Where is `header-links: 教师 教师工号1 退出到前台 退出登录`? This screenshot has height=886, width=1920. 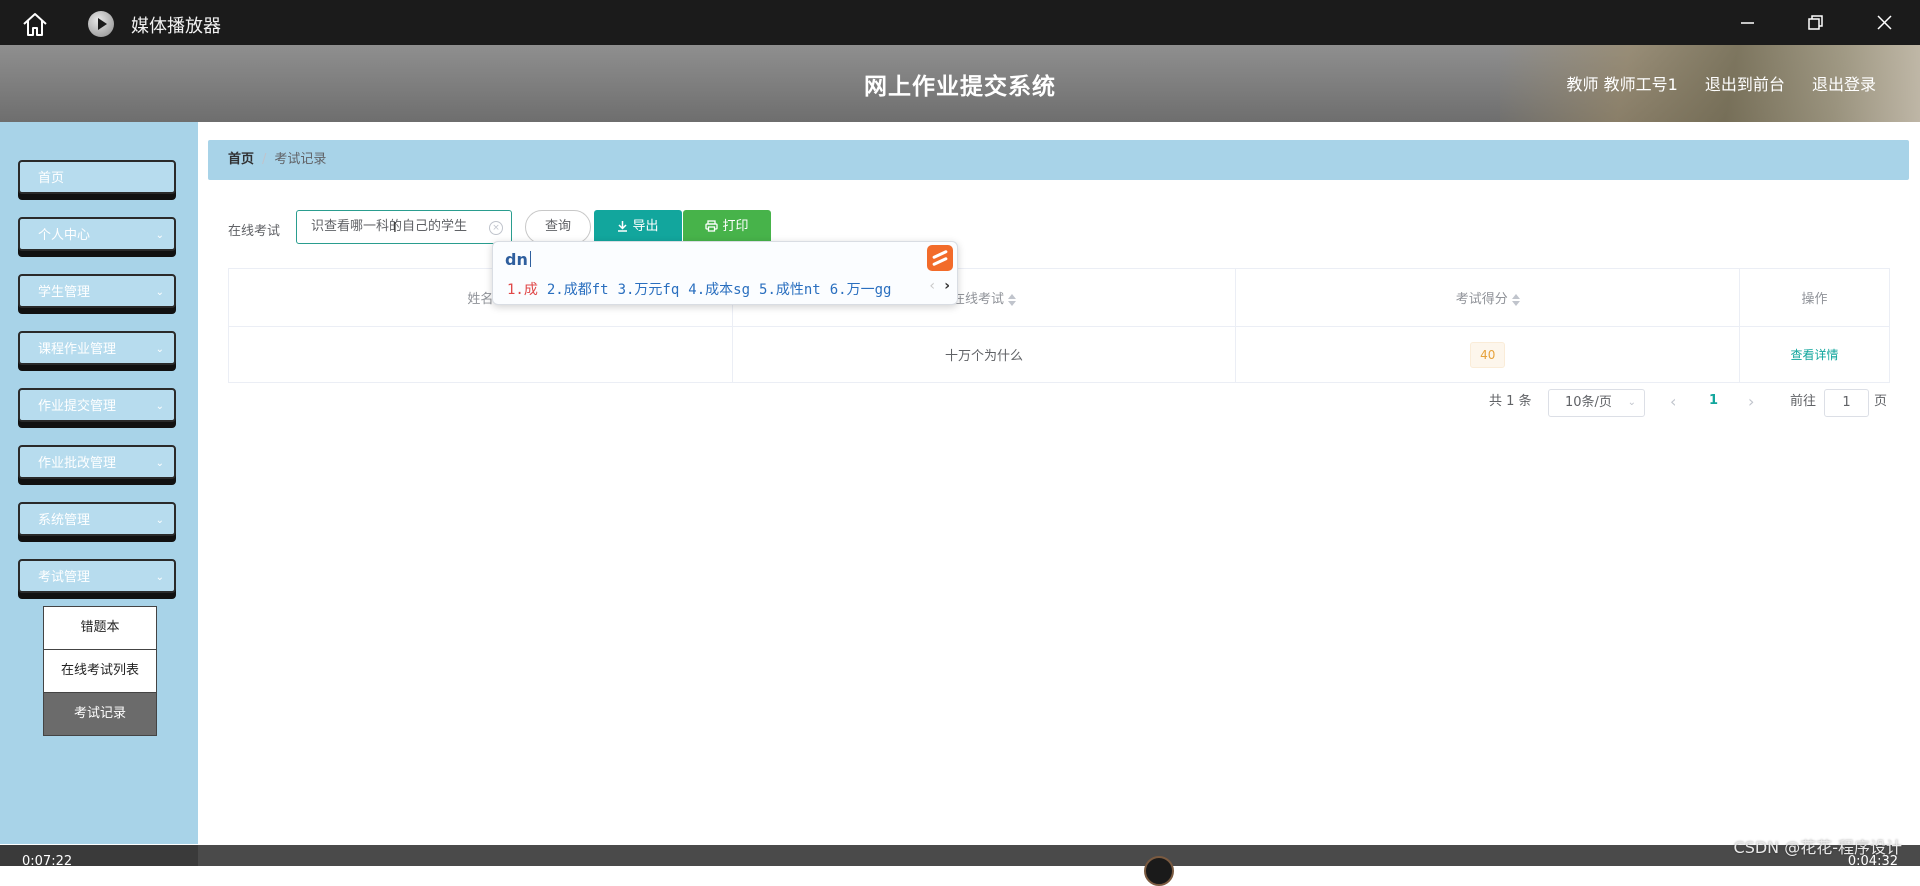
header-links: 教师 教师工号1 退出到前台 退出登录 is located at coordinates (1711, 83).